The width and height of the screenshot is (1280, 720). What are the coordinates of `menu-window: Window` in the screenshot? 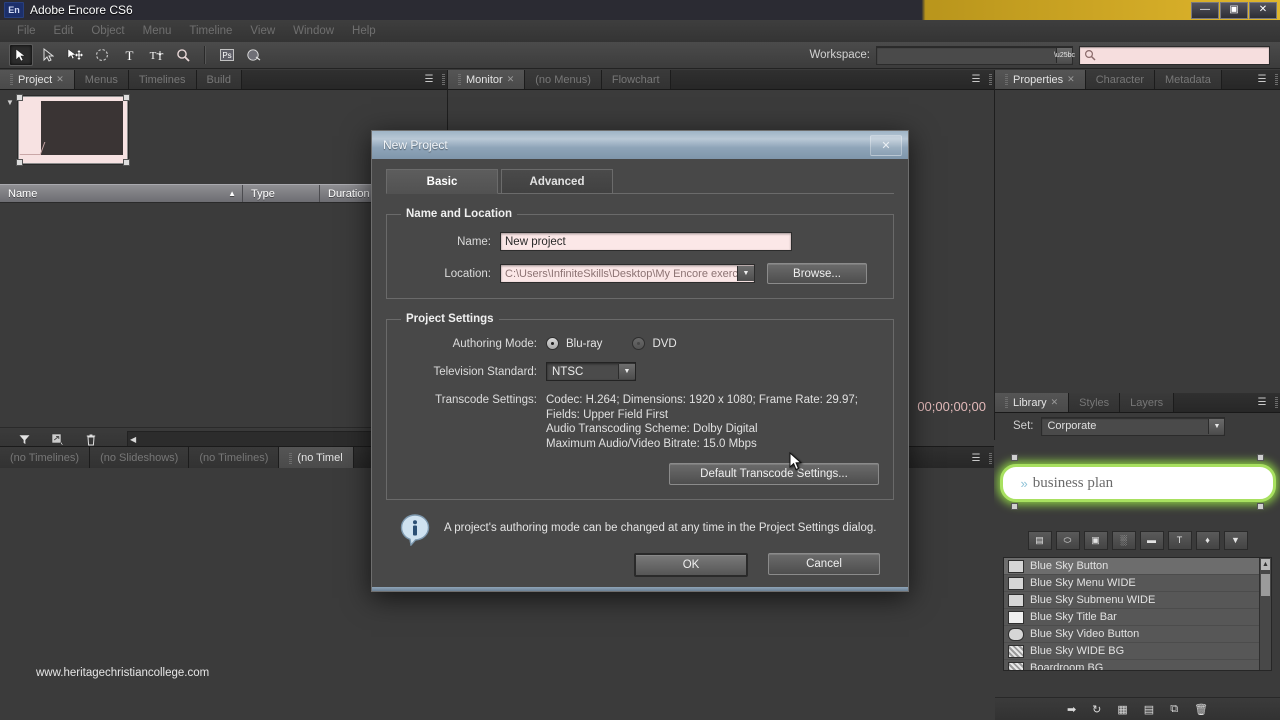 It's located at (313, 31).